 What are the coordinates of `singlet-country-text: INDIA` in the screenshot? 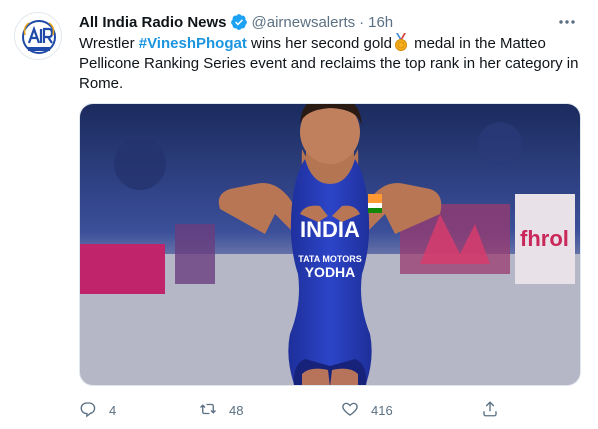 It's located at (330, 229).